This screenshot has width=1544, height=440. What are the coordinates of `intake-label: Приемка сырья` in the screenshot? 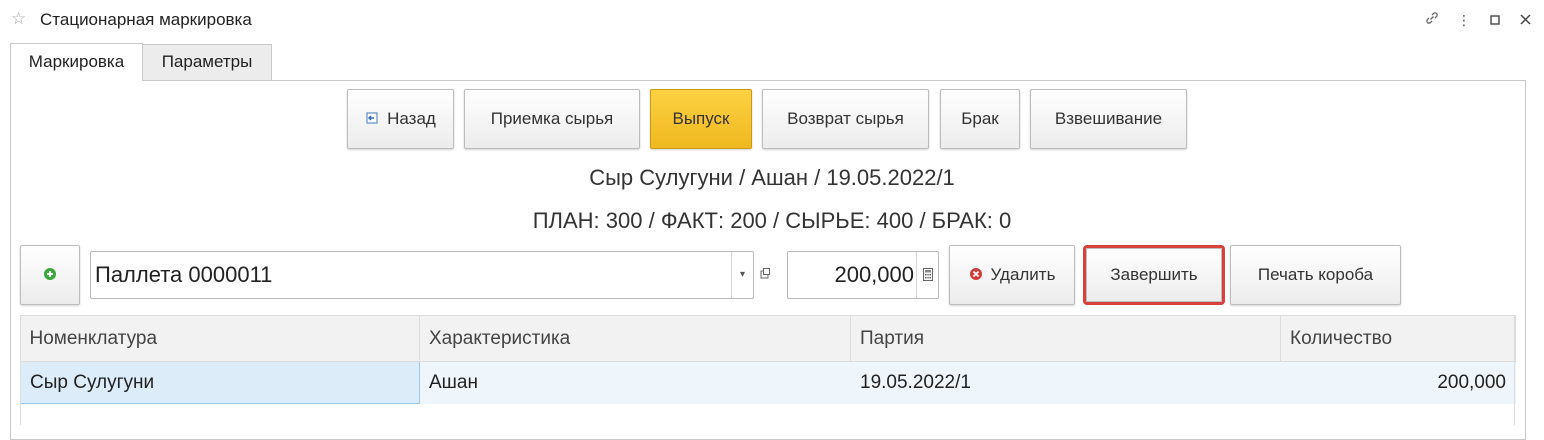 It's located at (552, 118).